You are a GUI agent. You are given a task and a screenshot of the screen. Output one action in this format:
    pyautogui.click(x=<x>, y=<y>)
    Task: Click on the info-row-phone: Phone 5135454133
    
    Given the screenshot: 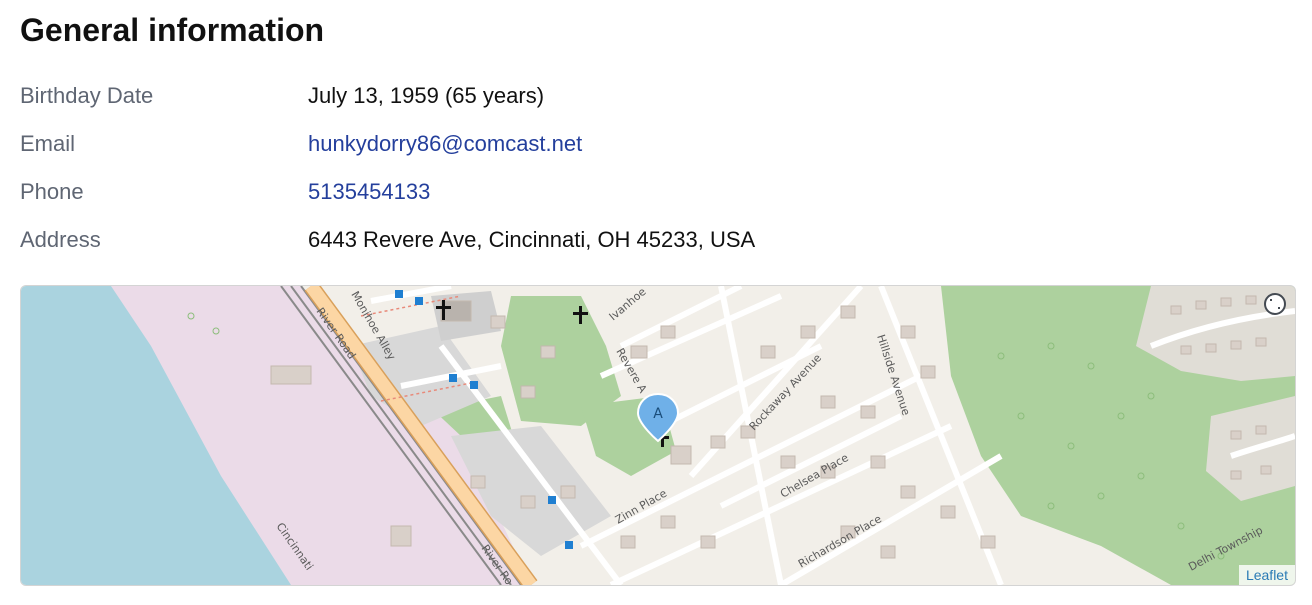 What is the action you would take?
    pyautogui.click(x=655, y=192)
    